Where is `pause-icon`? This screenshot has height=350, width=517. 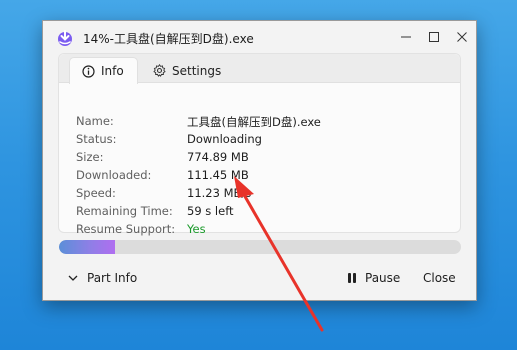 pause-icon is located at coordinates (352, 278).